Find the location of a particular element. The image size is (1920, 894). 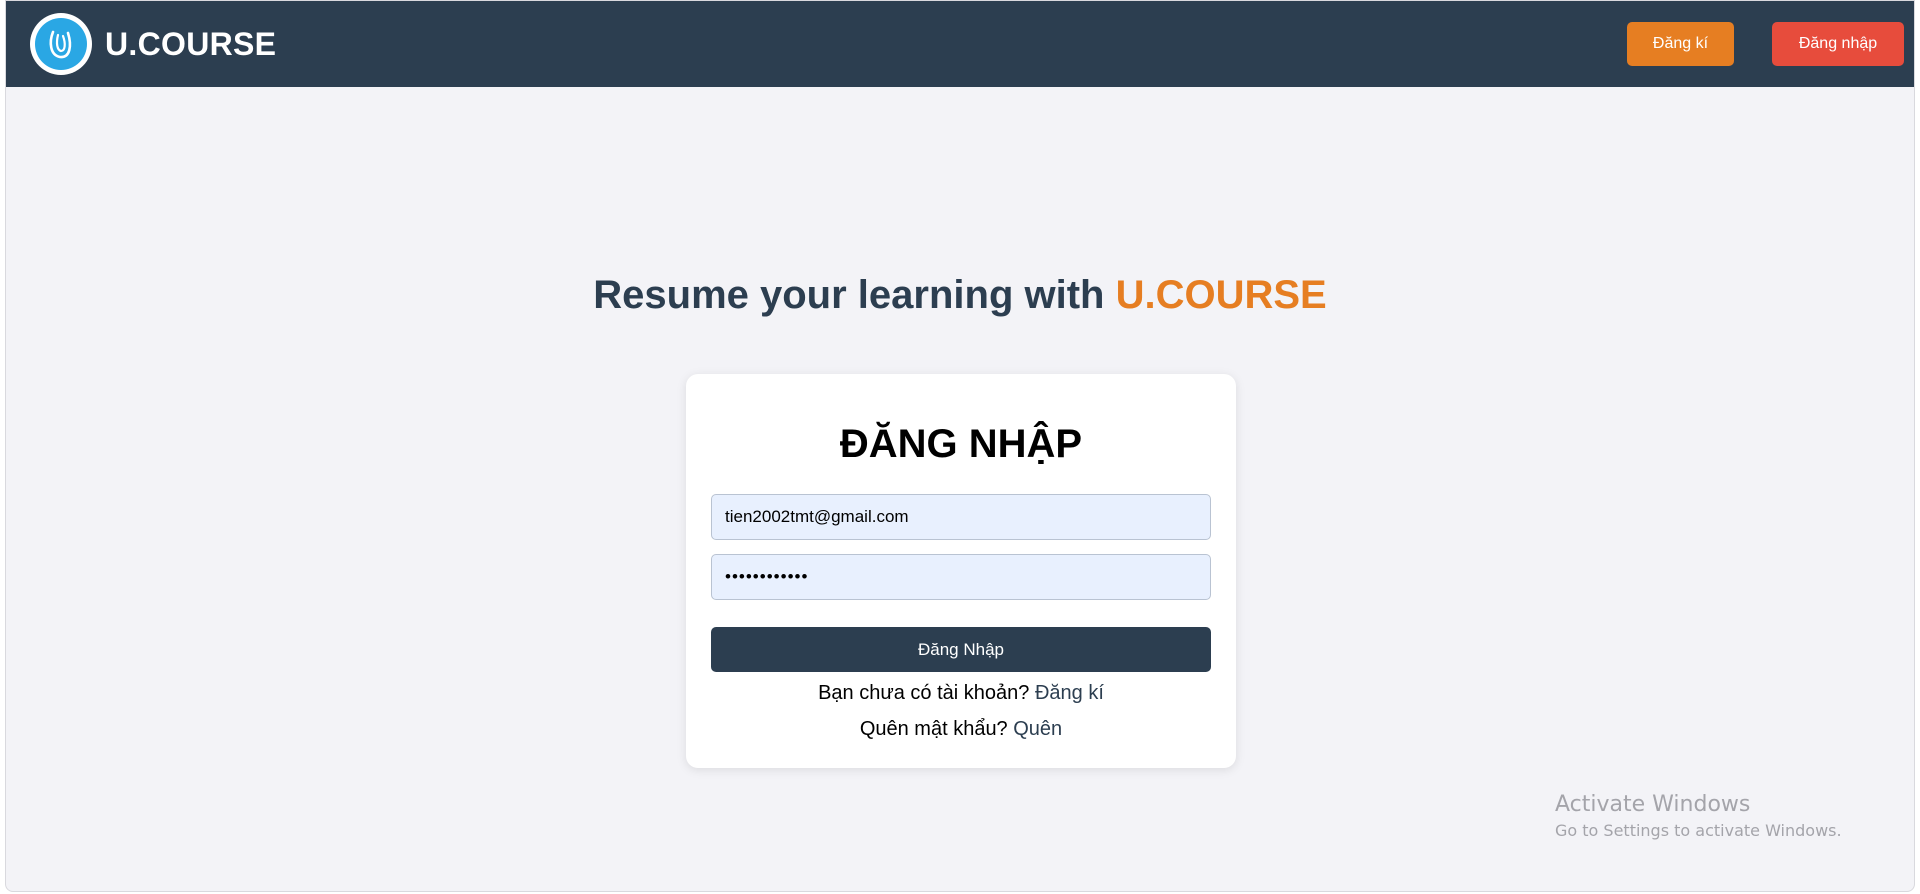

hero-headline: Resume your learning with U.COURSE is located at coordinates (960, 295).